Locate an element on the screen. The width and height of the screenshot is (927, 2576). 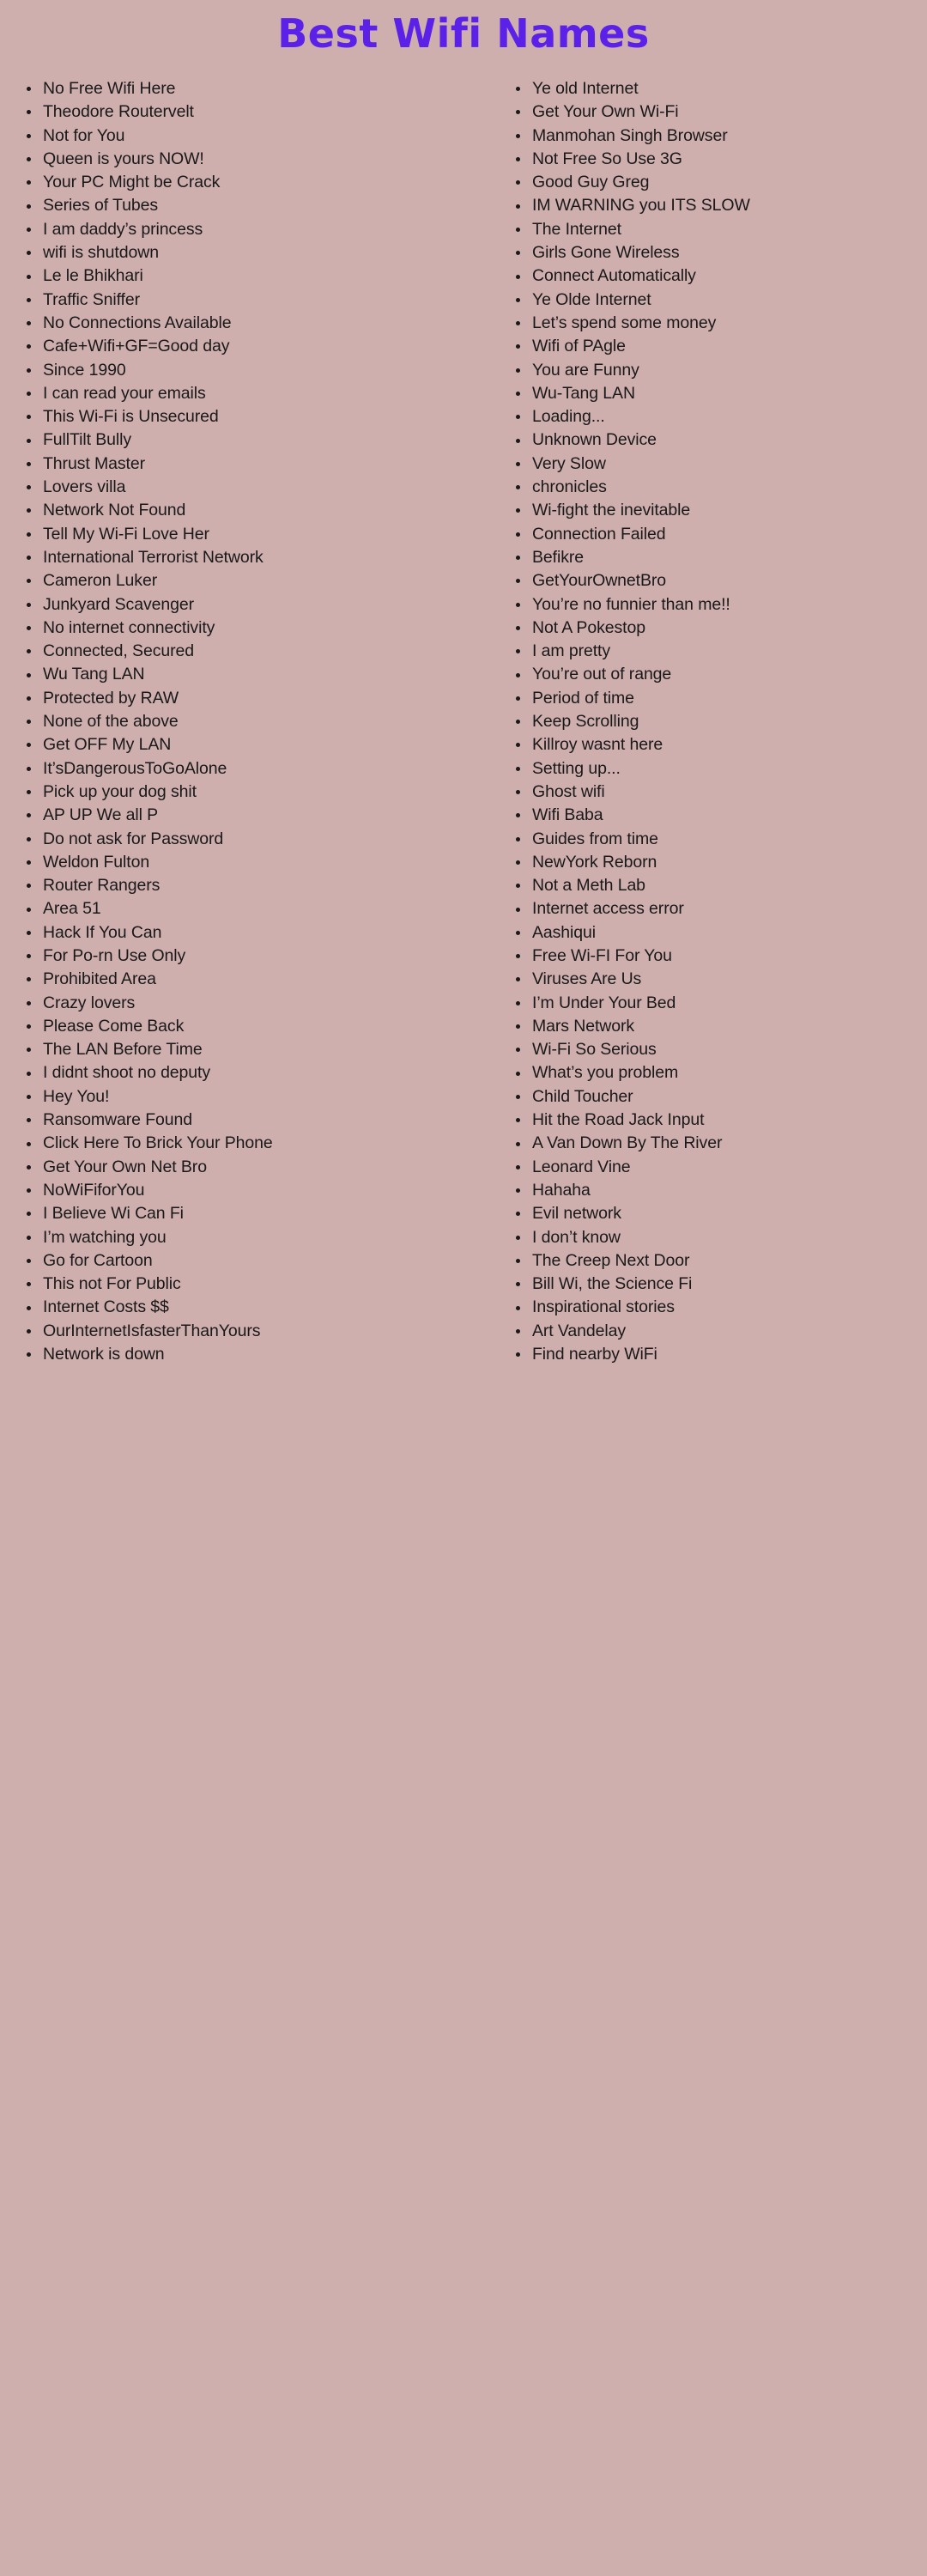
list-item: Bill Wi, the Science Fi is located at coordinates (719, 1284).